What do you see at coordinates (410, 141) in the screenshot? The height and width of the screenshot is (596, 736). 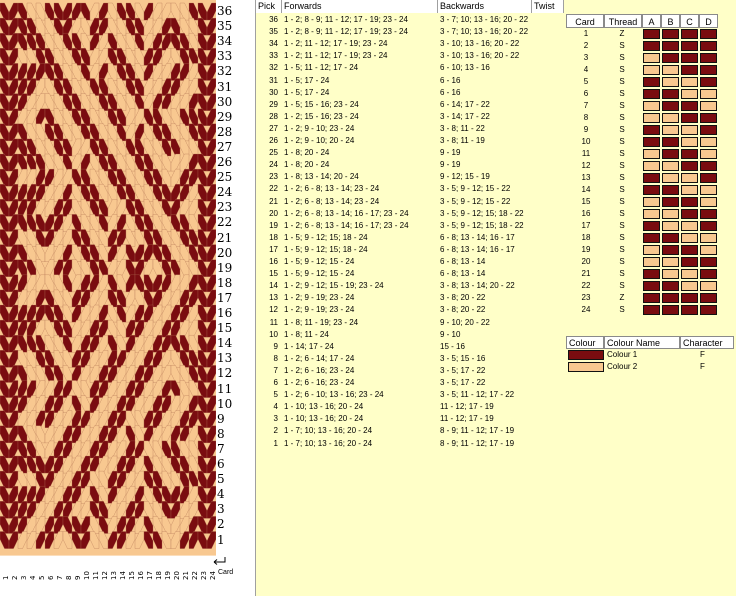 I see `pick-row: 26 1 - 2; 9 - 10; 20 - 24 3 - 8; 11 - 19` at bounding box center [410, 141].